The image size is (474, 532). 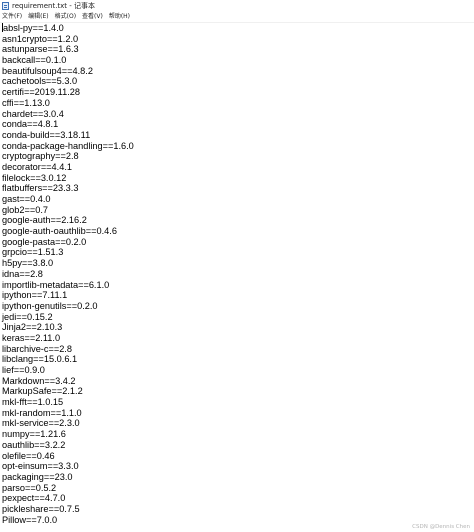 I want to click on text-line: packaging==23.0, so click(x=37, y=476).